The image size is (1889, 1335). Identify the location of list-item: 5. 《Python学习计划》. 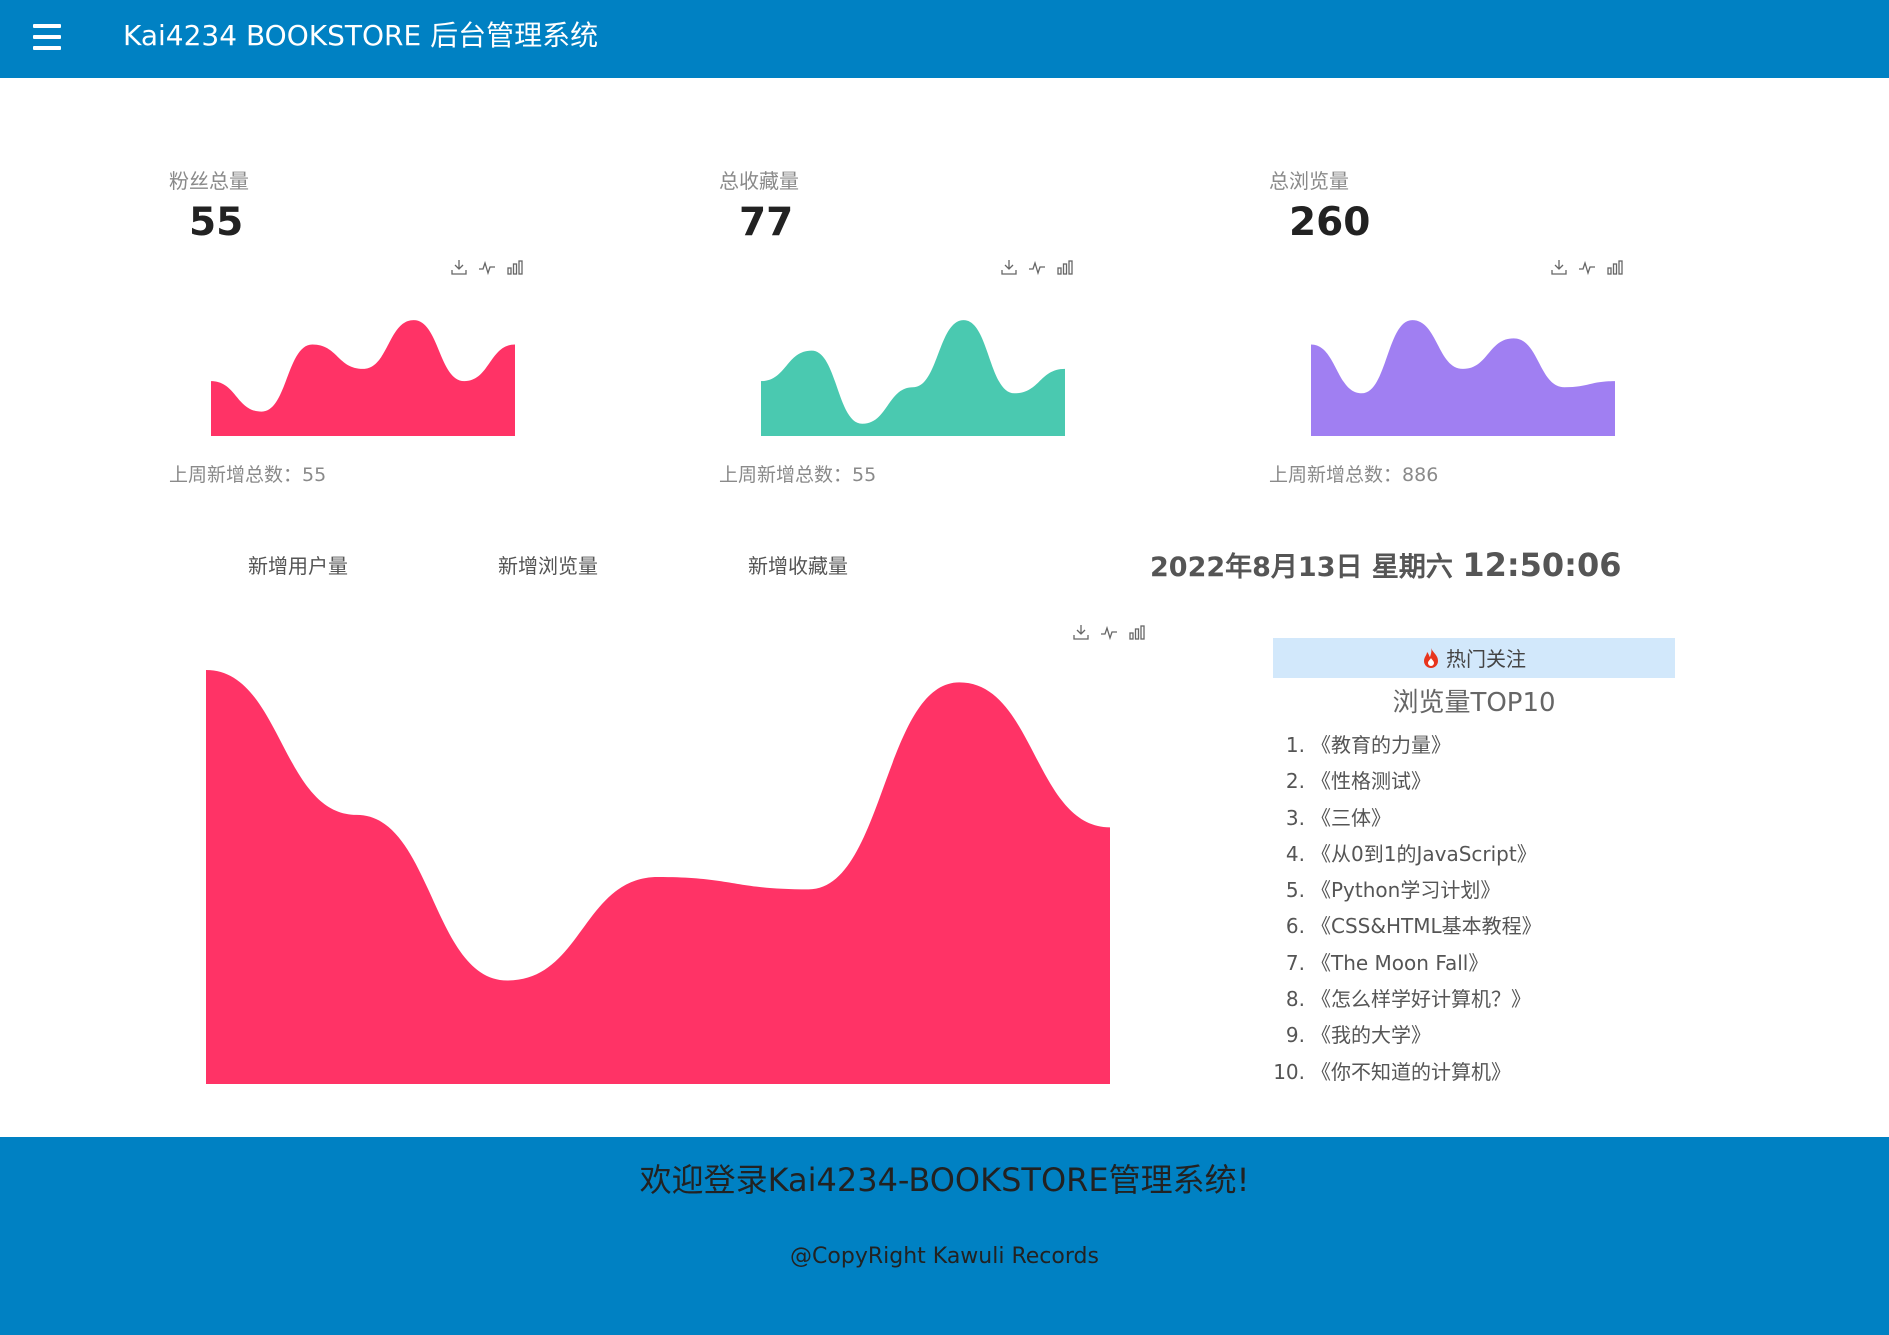
(1474, 890).